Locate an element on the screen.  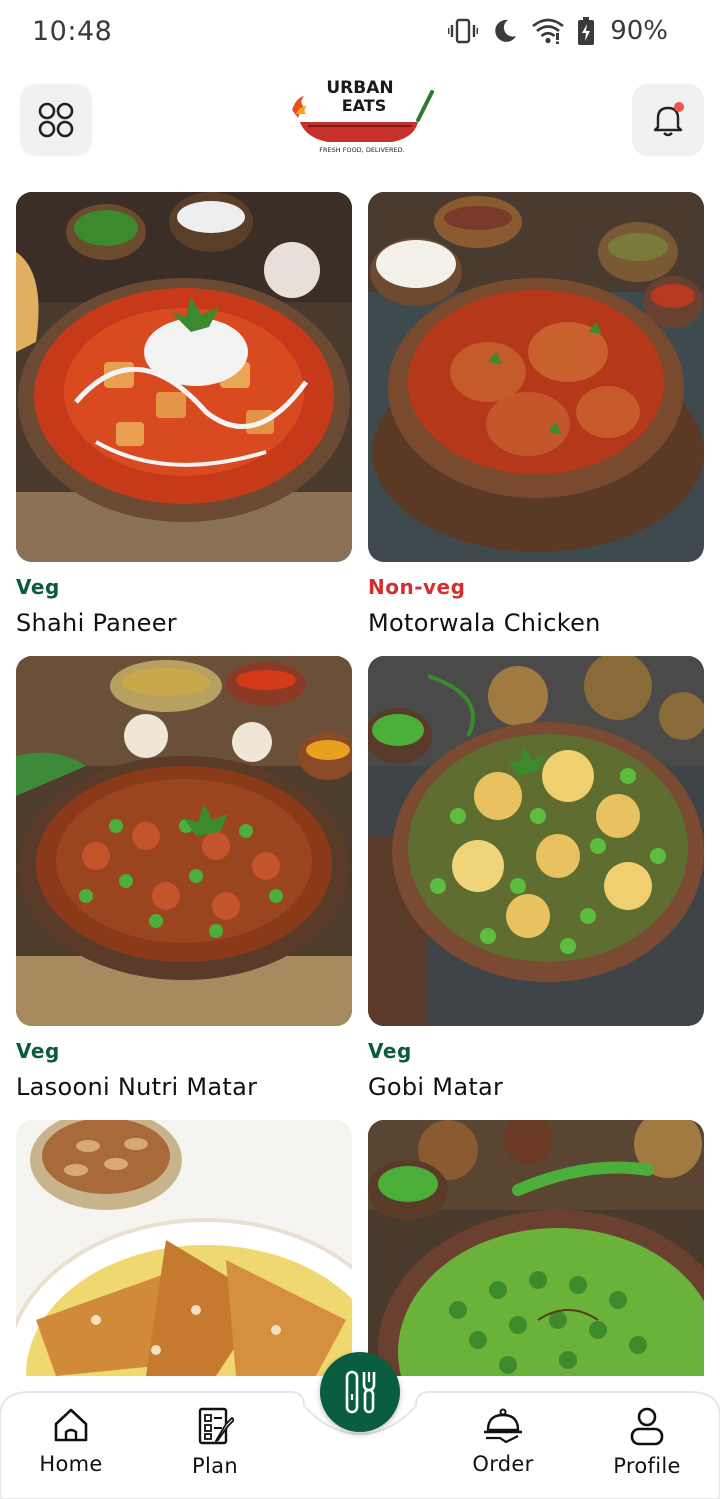
app-header: URBAN EATS FRESH FOOD, DELIVERED. is located at coordinates (360, 118).